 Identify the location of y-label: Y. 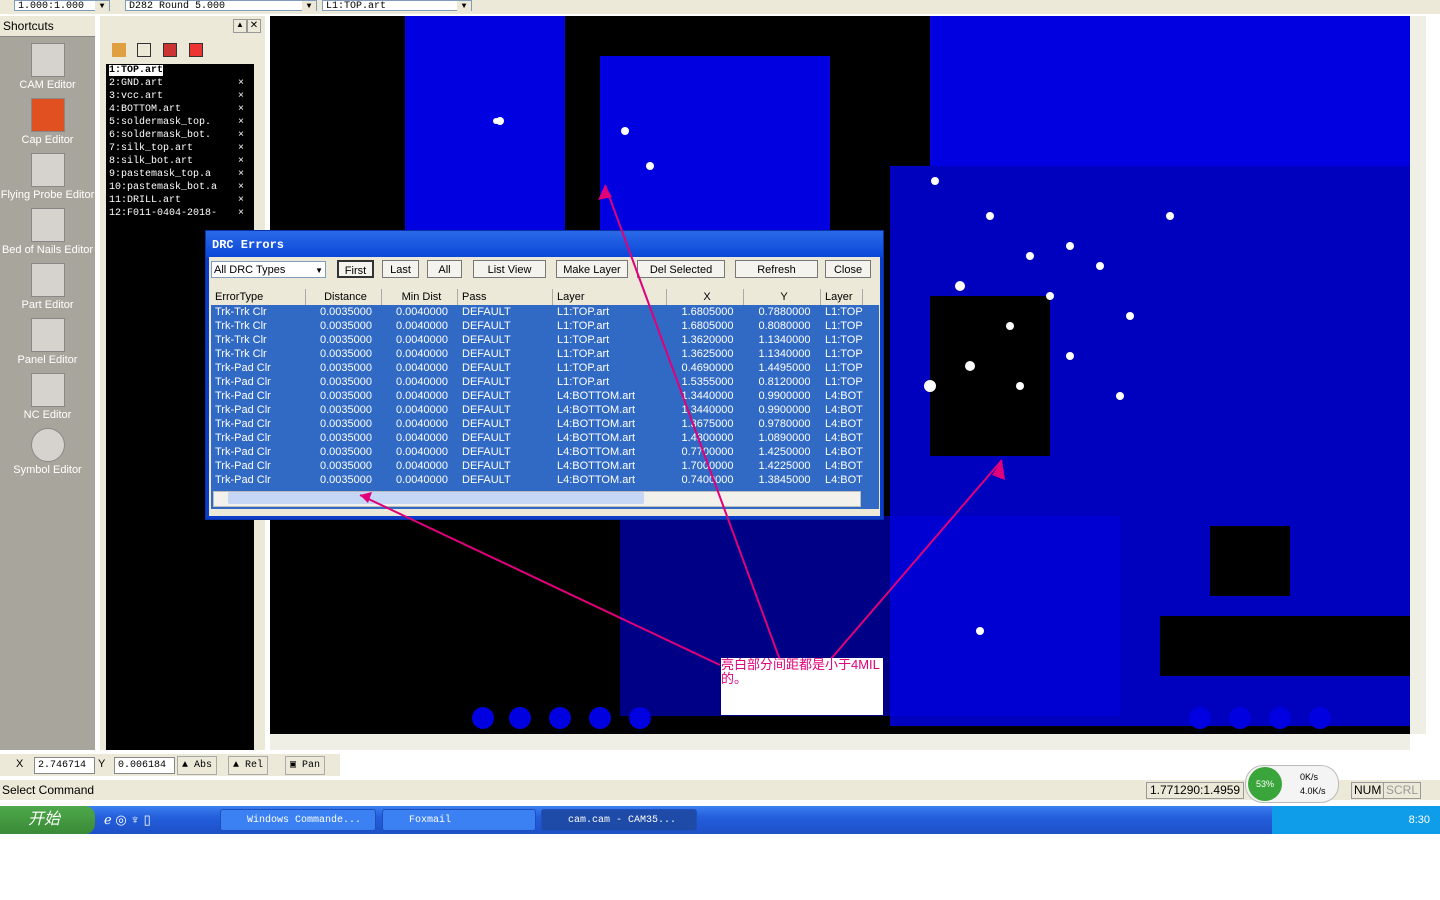
(102, 764).